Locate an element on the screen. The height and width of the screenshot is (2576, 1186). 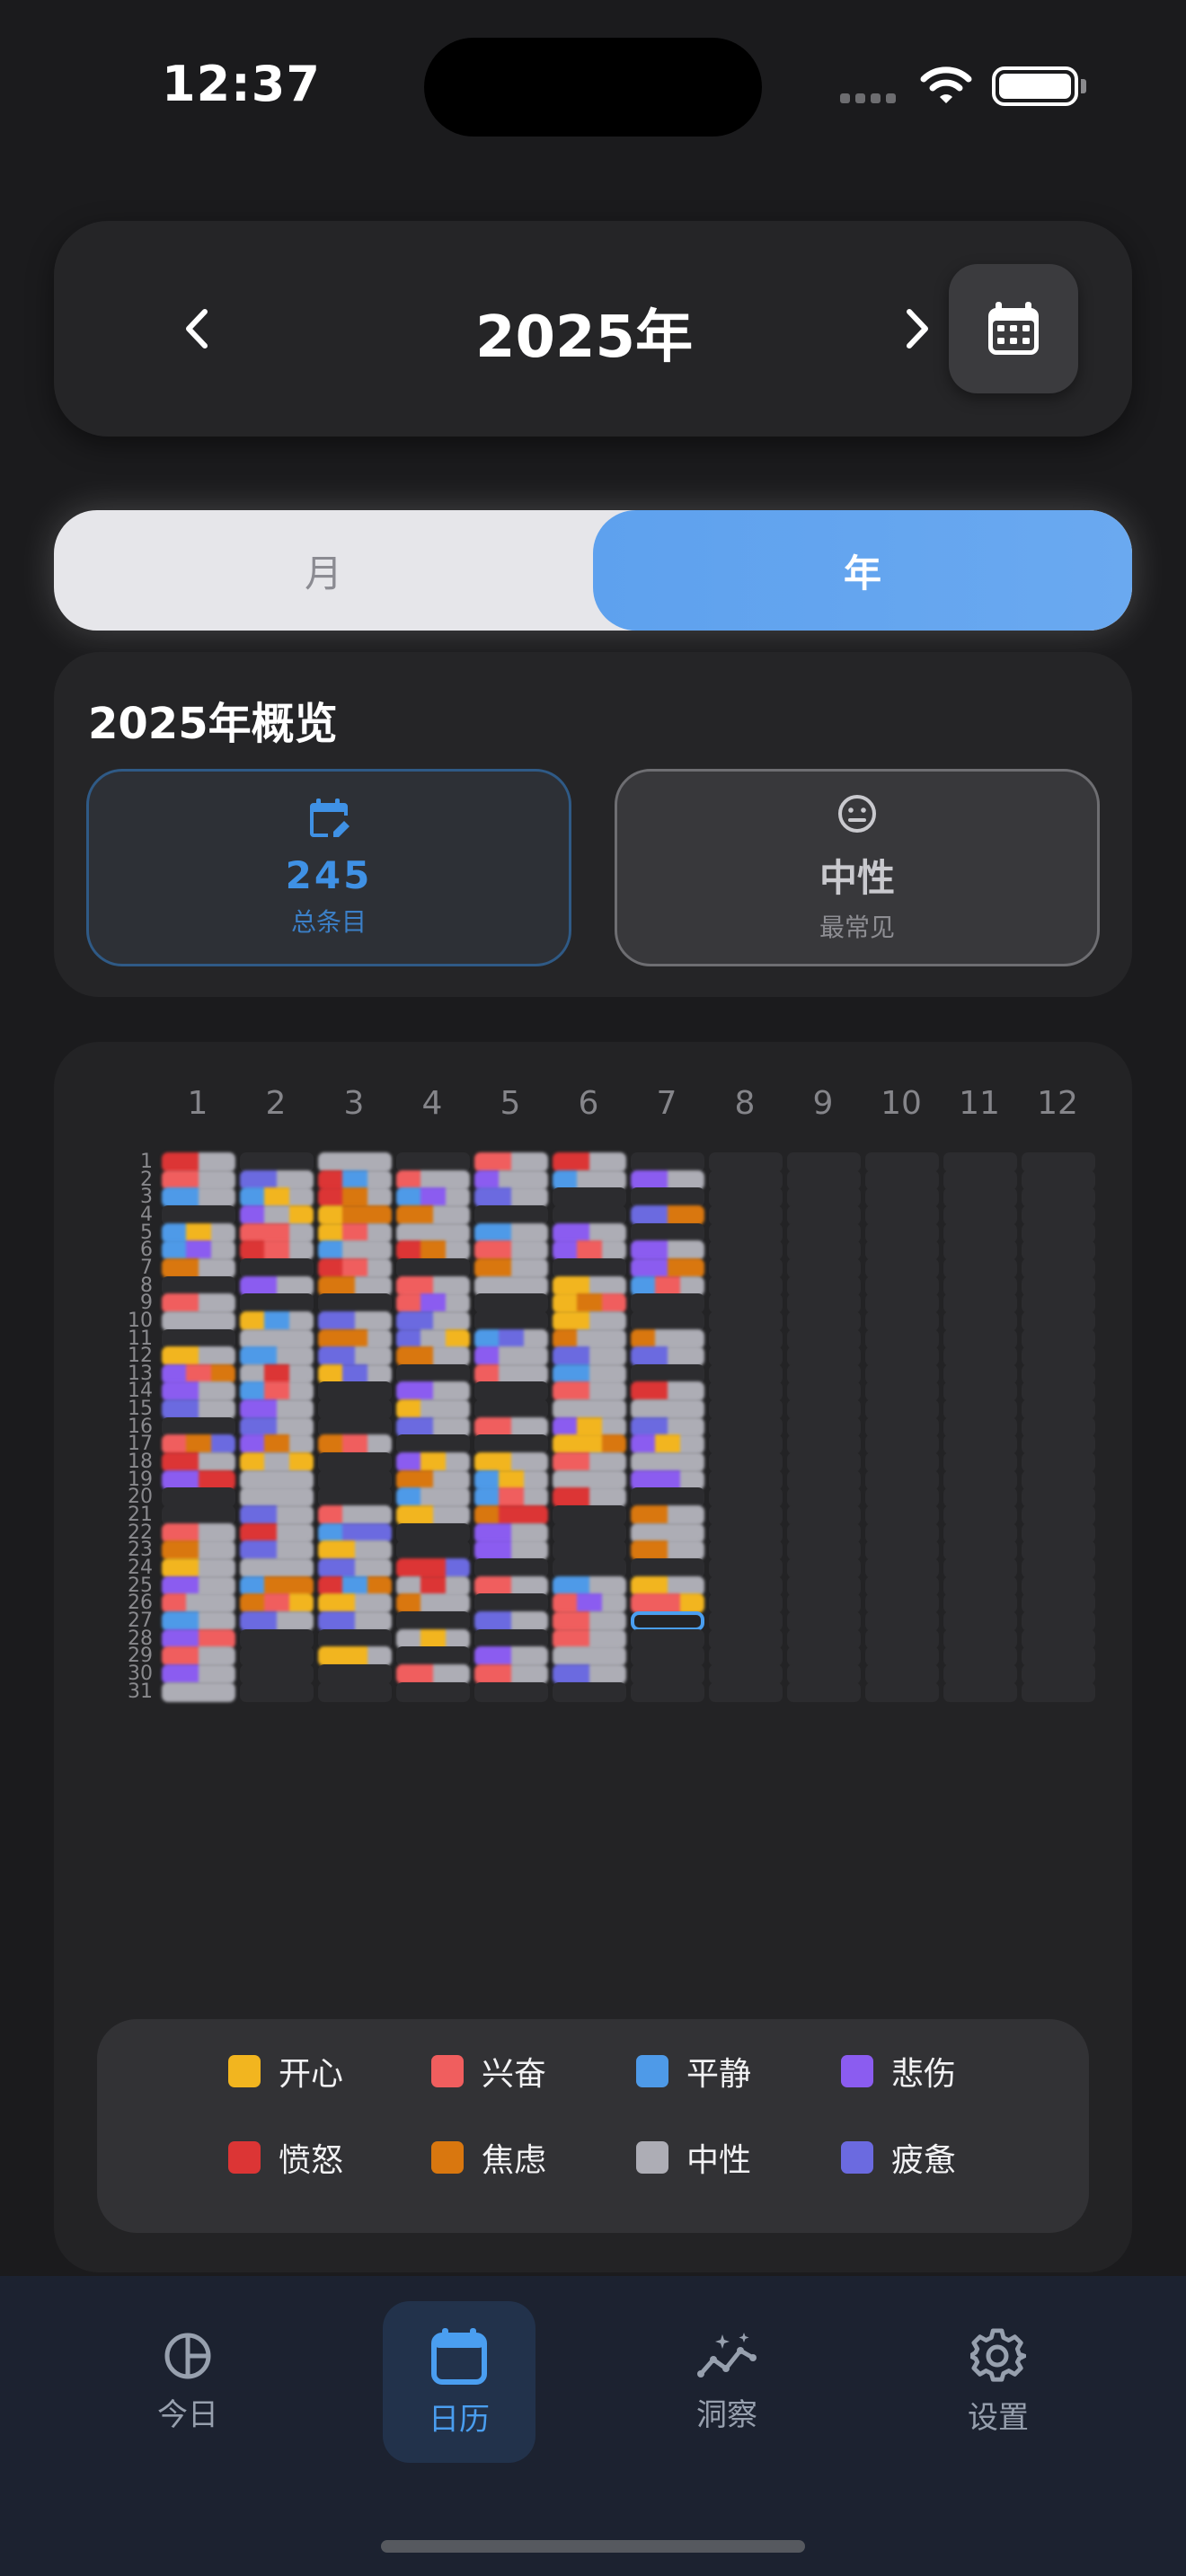
calendar-picker-button is located at coordinates (1013, 328).